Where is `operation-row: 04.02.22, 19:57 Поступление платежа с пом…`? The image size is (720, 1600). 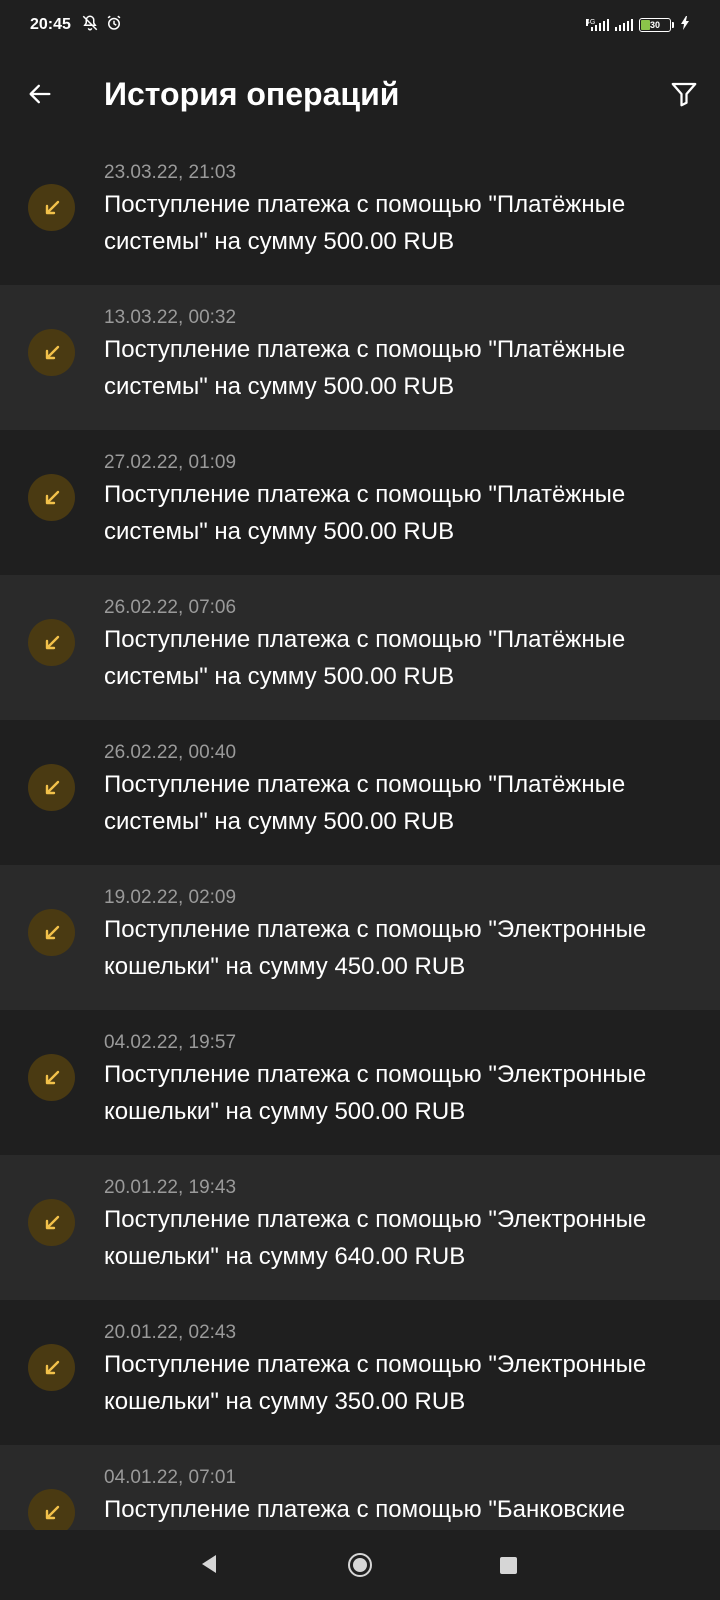 operation-row: 04.02.22, 19:57 Поступление платежа с пом… is located at coordinates (360, 1082).